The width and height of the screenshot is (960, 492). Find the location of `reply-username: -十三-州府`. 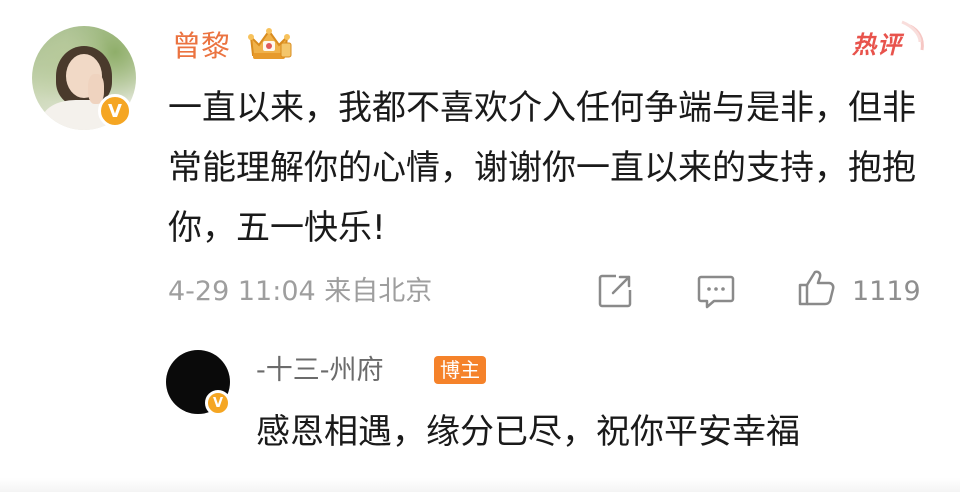

reply-username: -十三-州府 is located at coordinates (320, 371).